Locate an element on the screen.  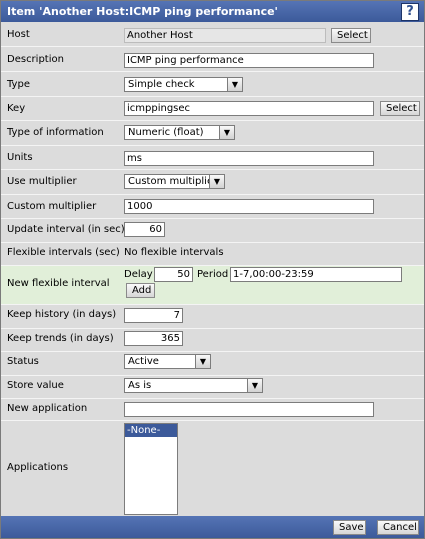
applications-listbox: -None- is located at coordinates (151, 469).